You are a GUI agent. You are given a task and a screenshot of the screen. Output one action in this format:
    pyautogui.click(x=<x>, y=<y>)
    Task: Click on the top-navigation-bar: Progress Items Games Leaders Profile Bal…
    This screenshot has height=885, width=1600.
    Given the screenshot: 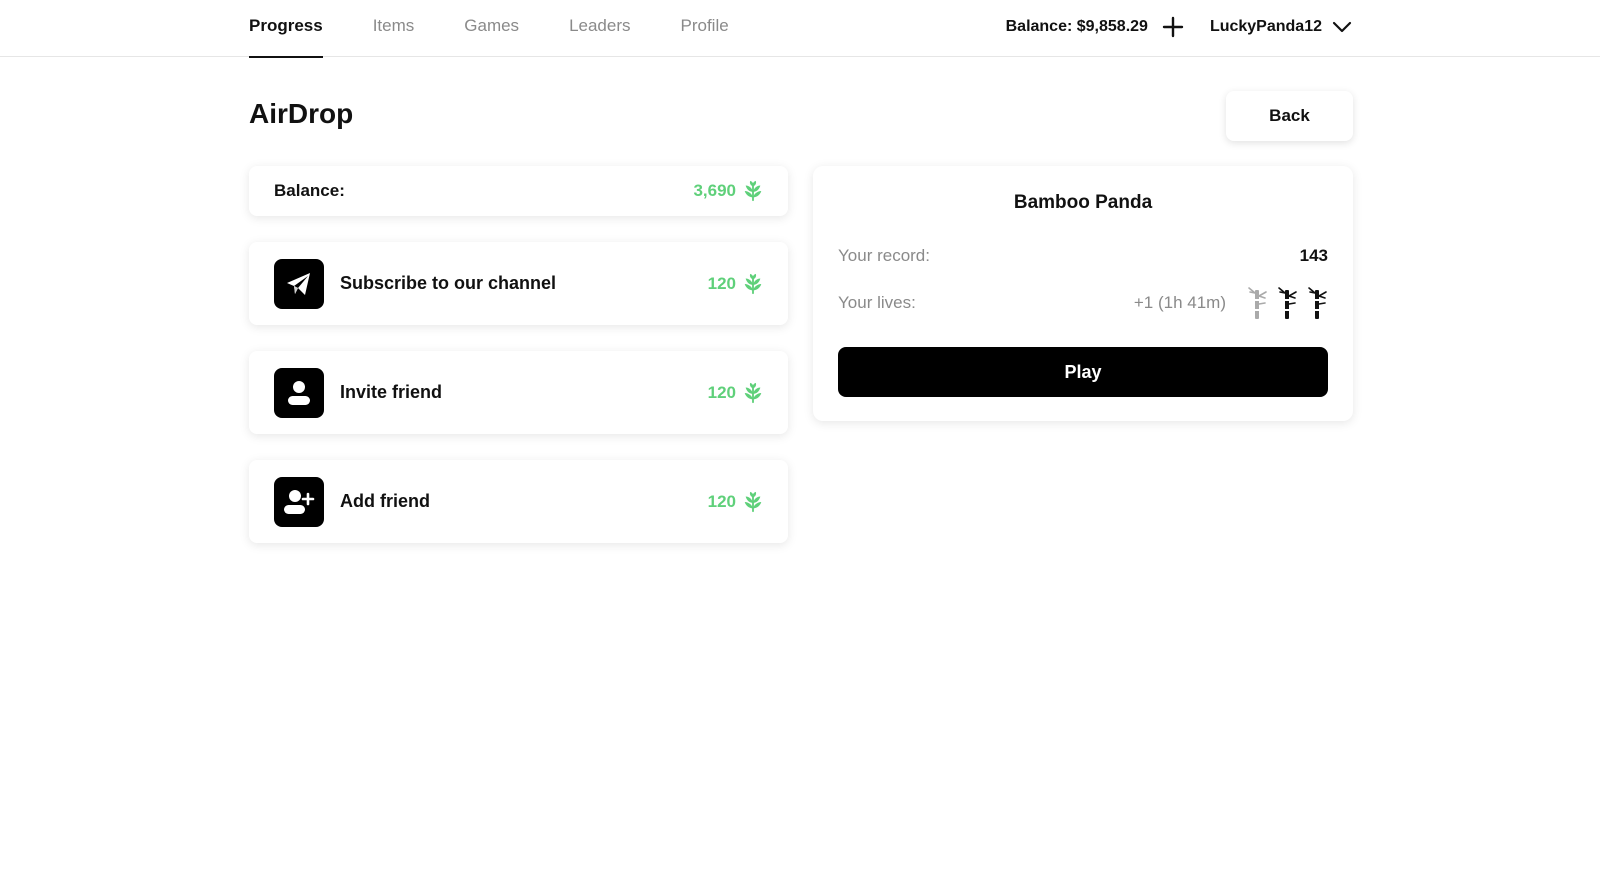 What is the action you would take?
    pyautogui.click(x=800, y=29)
    